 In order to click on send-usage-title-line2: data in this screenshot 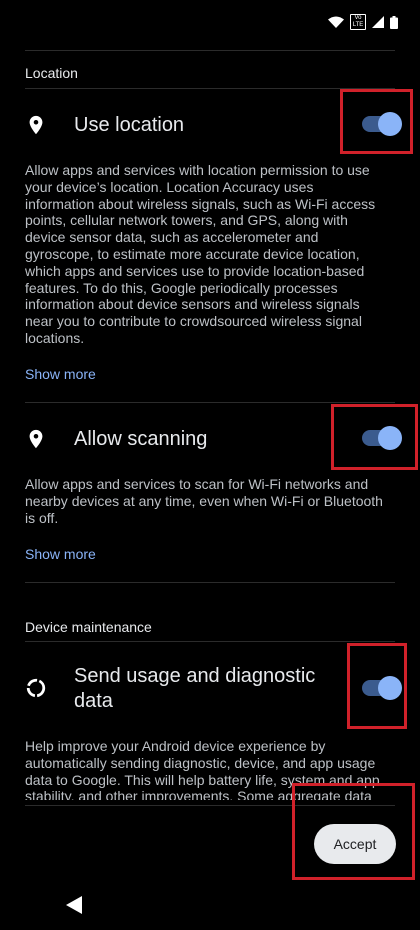, I will do `click(93, 701)`.